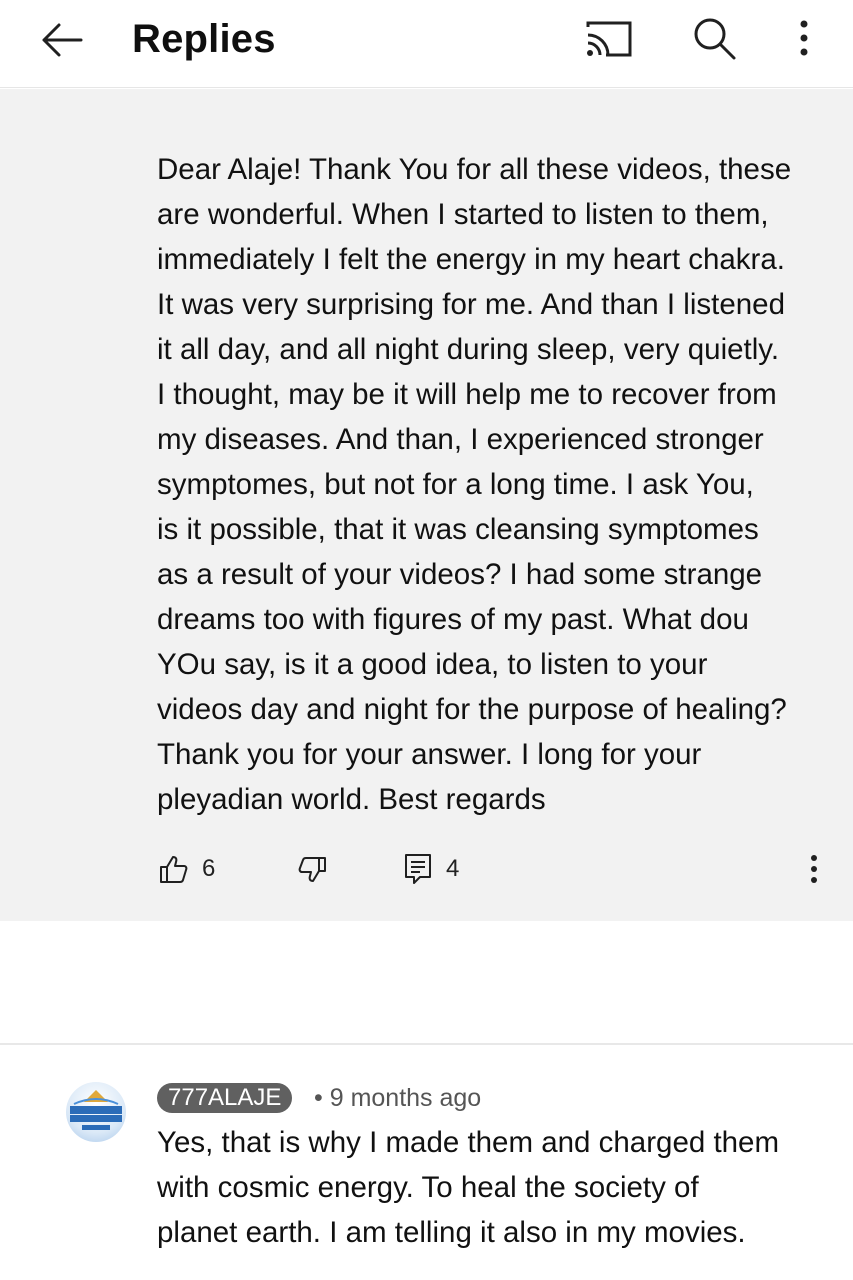  I want to click on cast-icon, so click(609, 39).